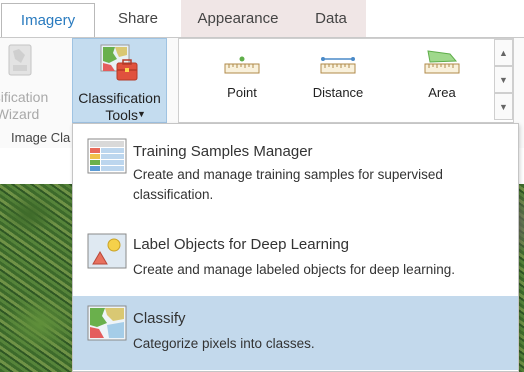 This screenshot has height=372, width=524. I want to click on expand-more-icon: ▼, so click(503, 107).